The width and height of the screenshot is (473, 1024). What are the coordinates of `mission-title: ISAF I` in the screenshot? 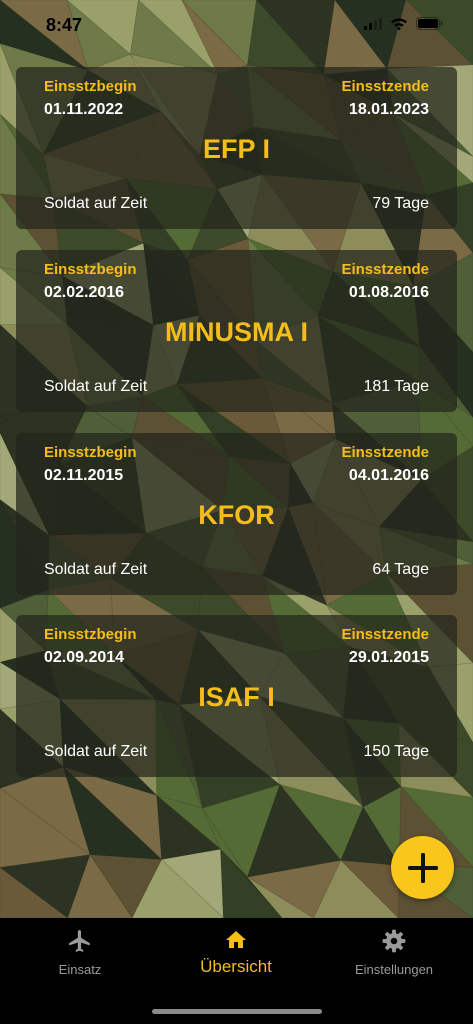 It's located at (236, 697).